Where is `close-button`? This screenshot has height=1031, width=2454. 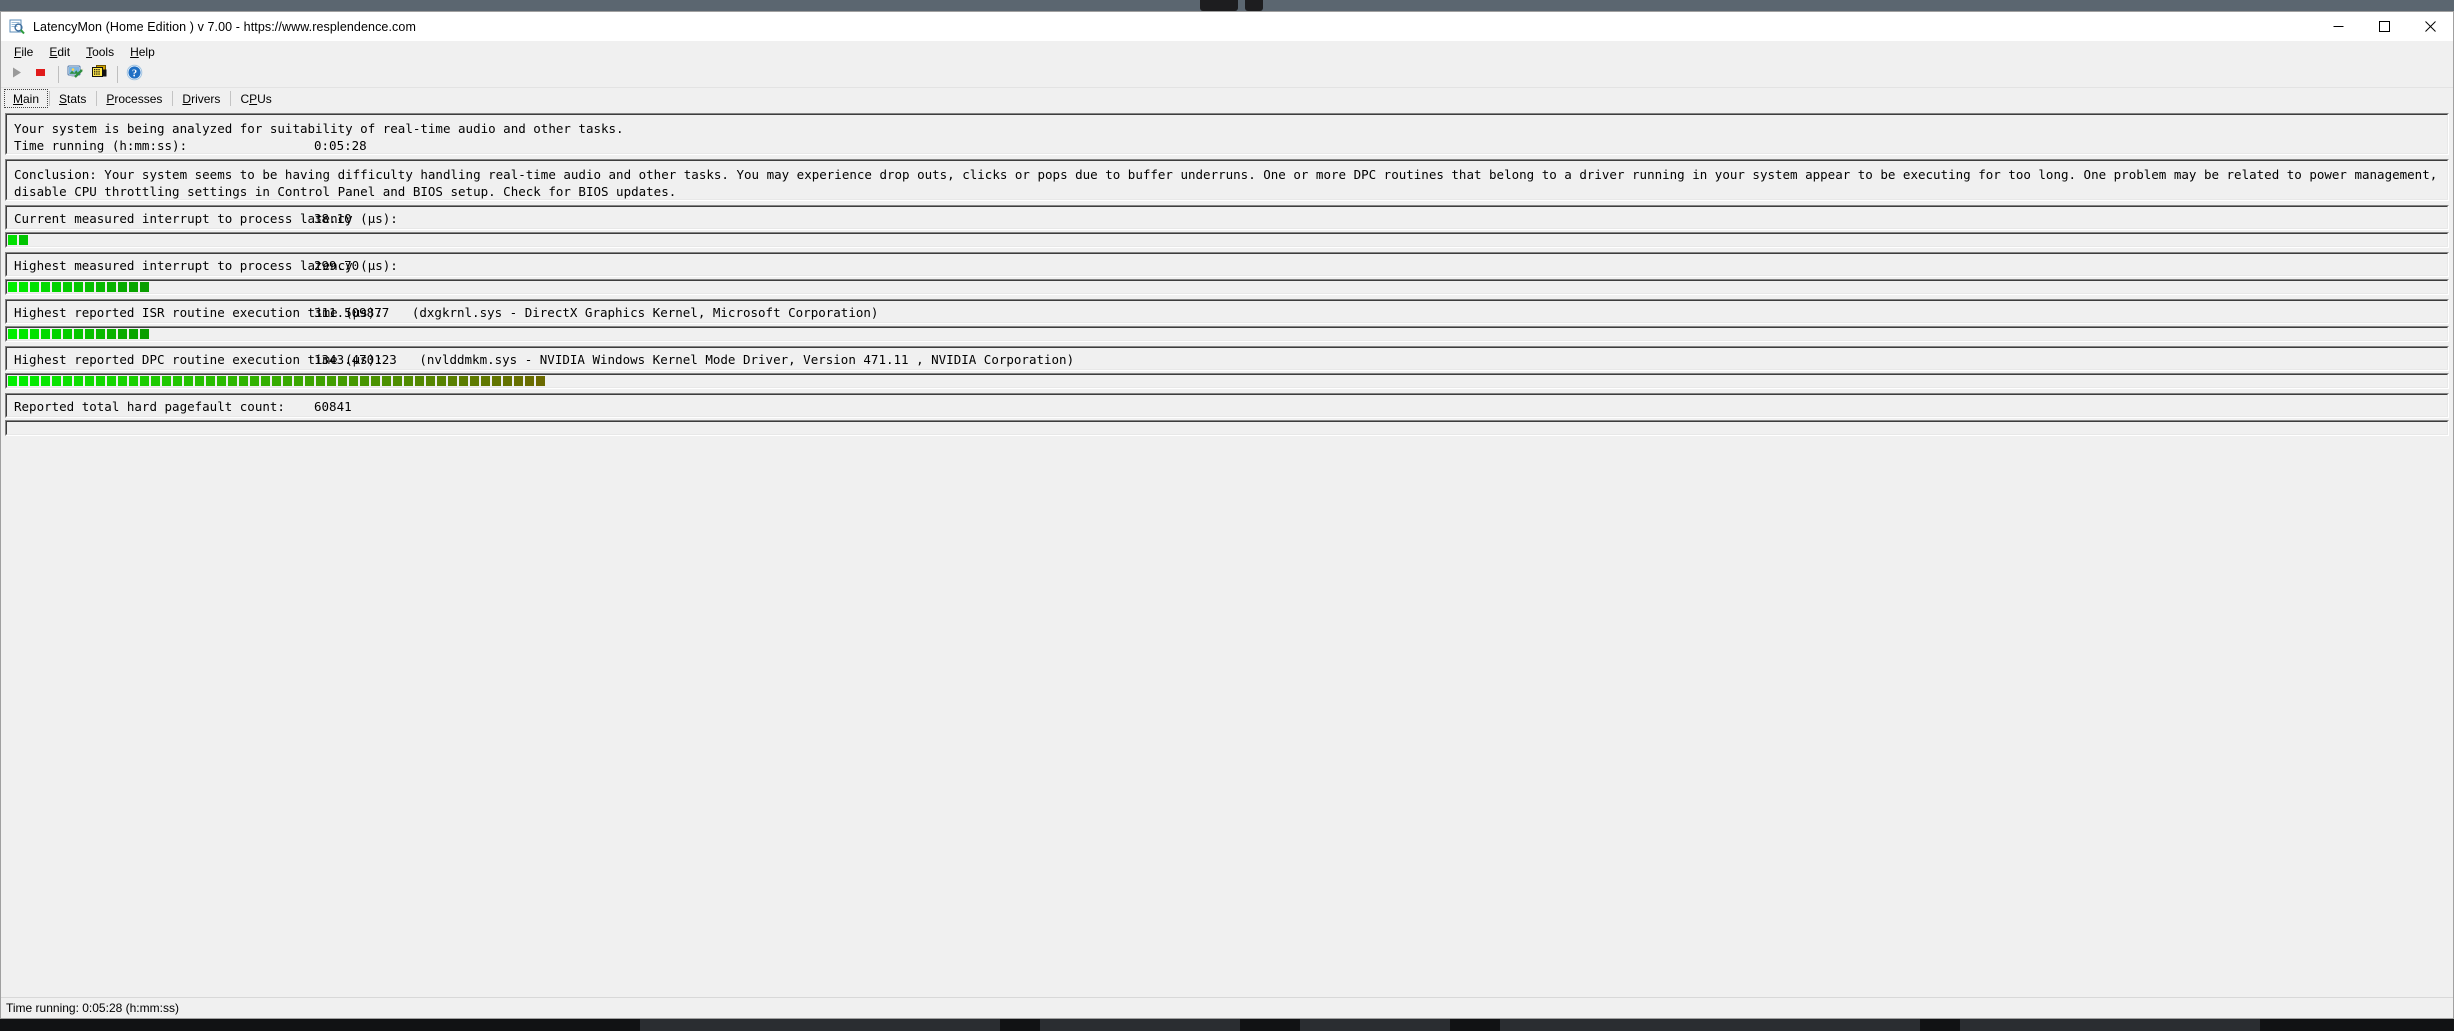 close-button is located at coordinates (2430, 26).